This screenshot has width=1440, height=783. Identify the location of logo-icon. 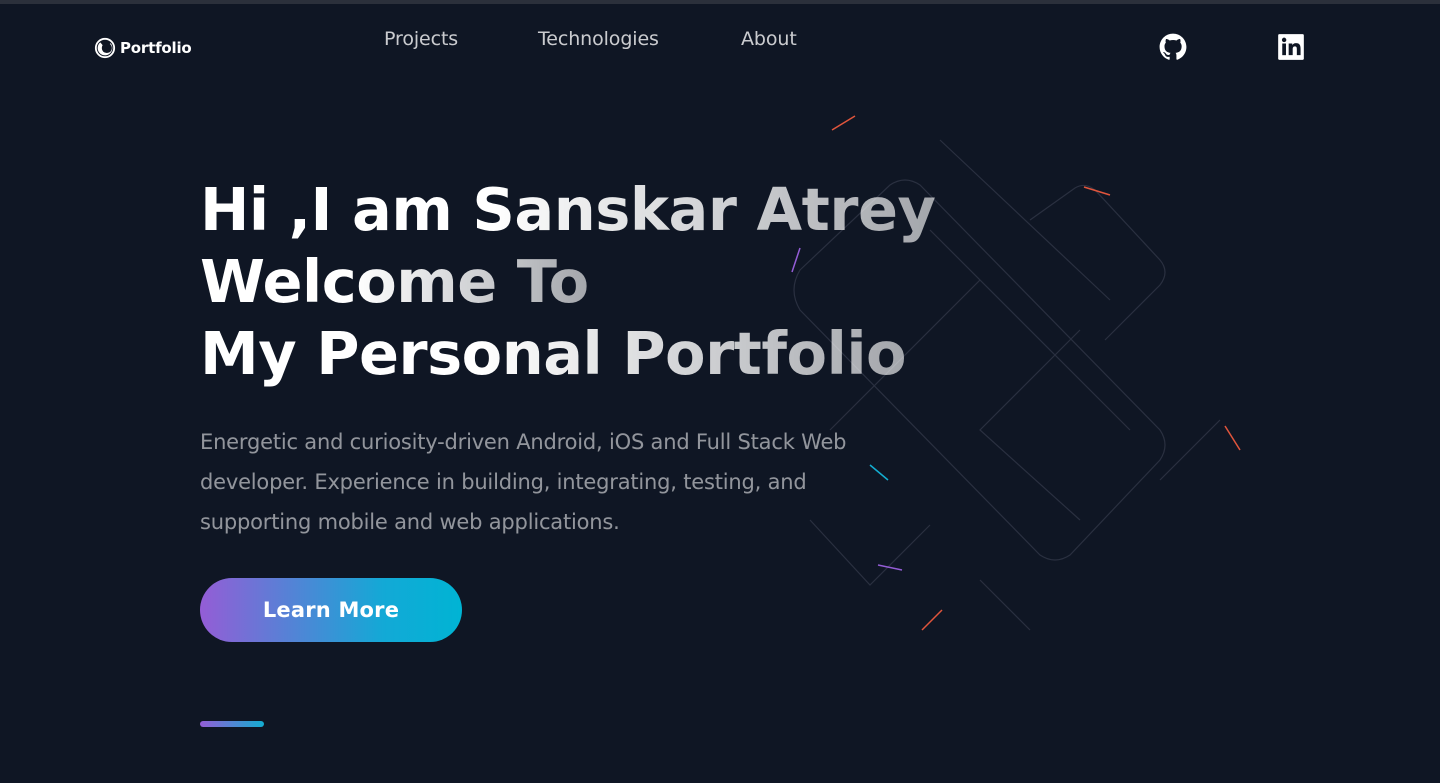
(105, 48).